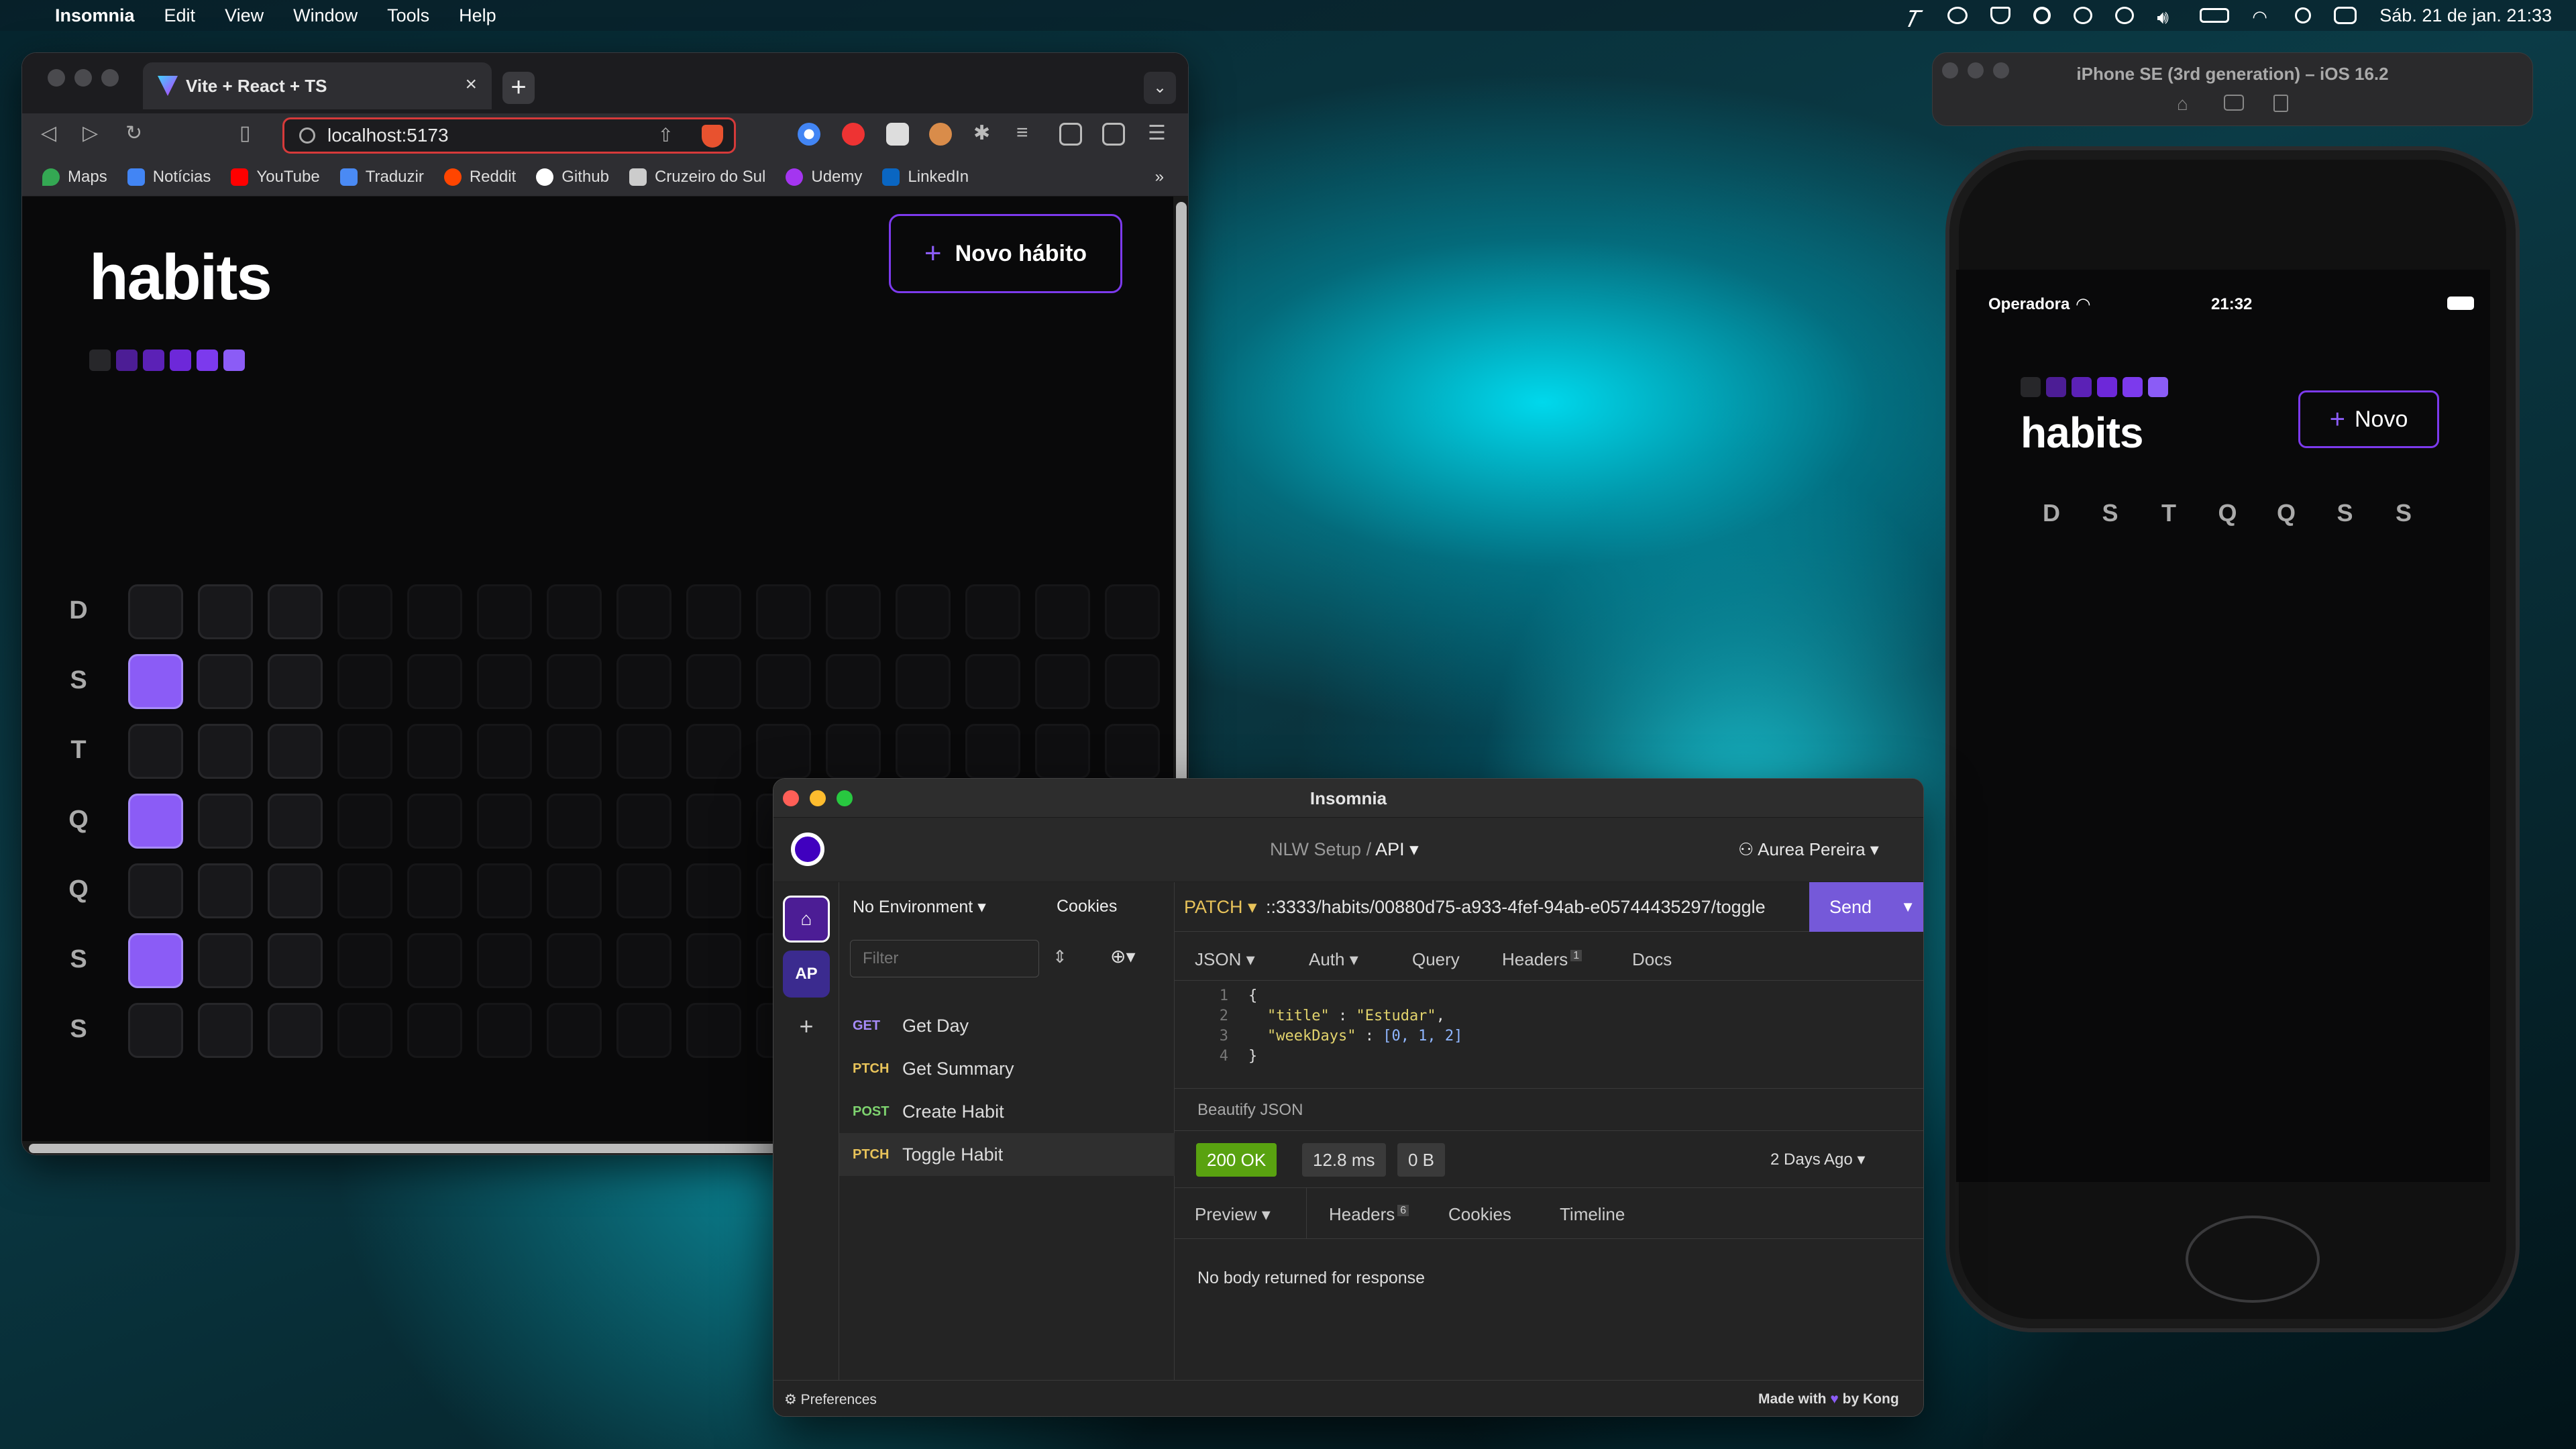  Describe the element at coordinates (1005, 253) in the screenshot. I see `new-habit-button: + Novo hábito` at that location.